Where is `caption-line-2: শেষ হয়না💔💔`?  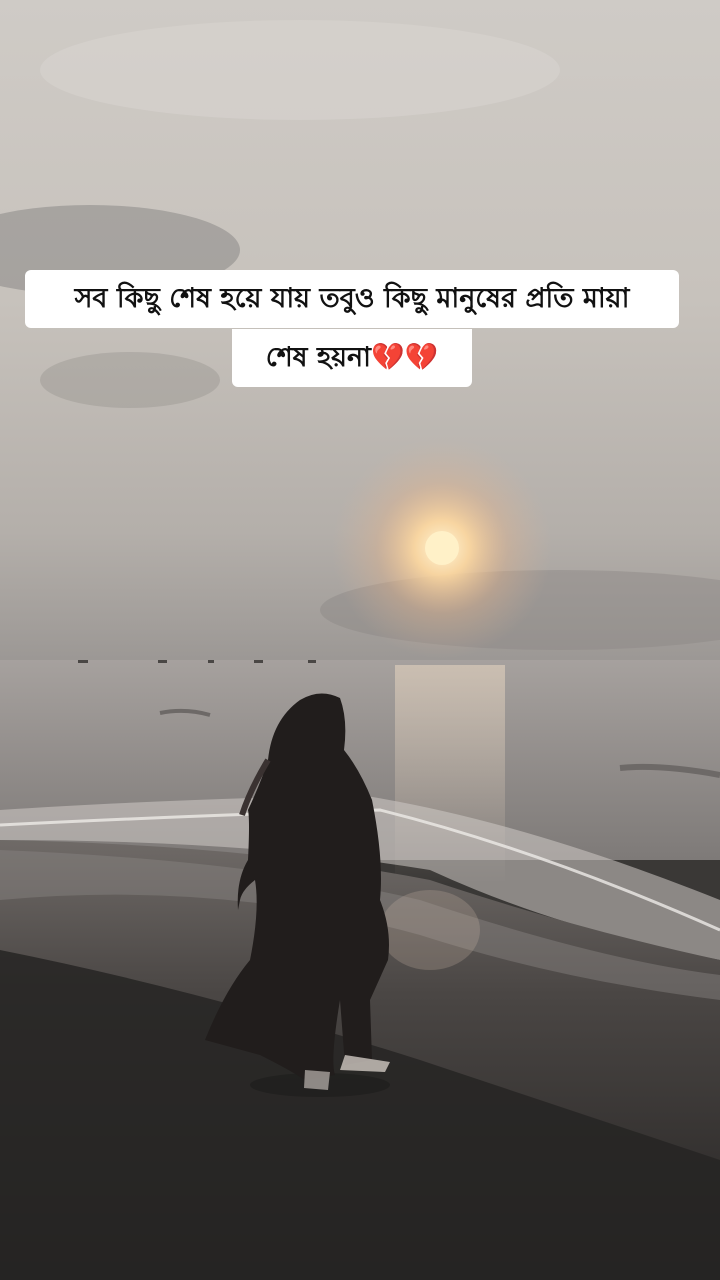
caption-line-2: শেষ হয়না💔💔 is located at coordinates (352, 358).